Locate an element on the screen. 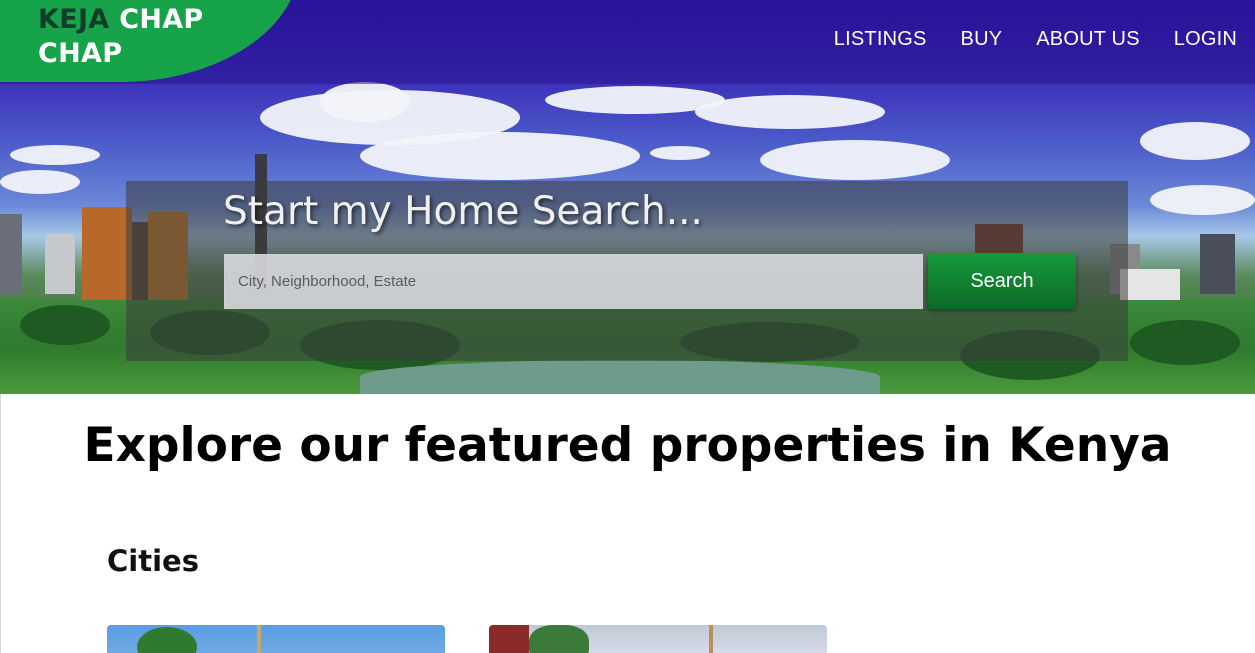 The image size is (1255, 653). cities-heading: Cities is located at coordinates (153, 561).